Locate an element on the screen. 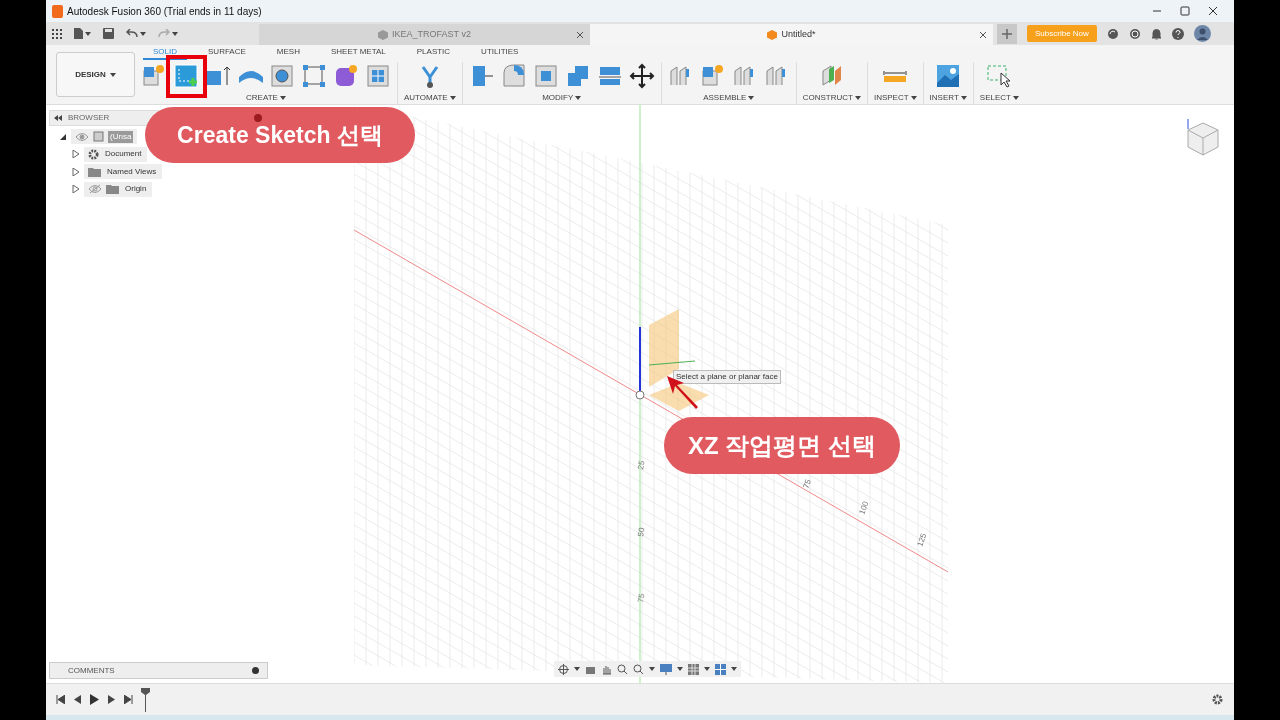 Image resolution: width=1280 pixels, height=720 pixels. axis-label: 100 is located at coordinates (864, 508).